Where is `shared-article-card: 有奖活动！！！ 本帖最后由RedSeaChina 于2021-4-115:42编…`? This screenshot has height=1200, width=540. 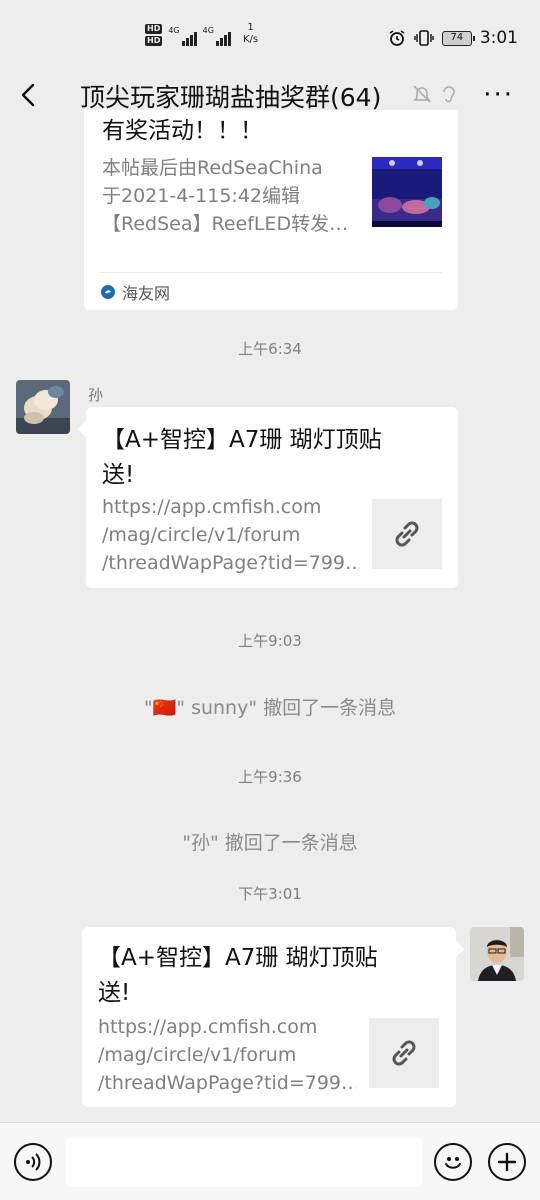
shared-article-card: 有奖活动！！！ 本帖最后由RedSeaChina 于2021-4-115:42编… is located at coordinates (271, 210).